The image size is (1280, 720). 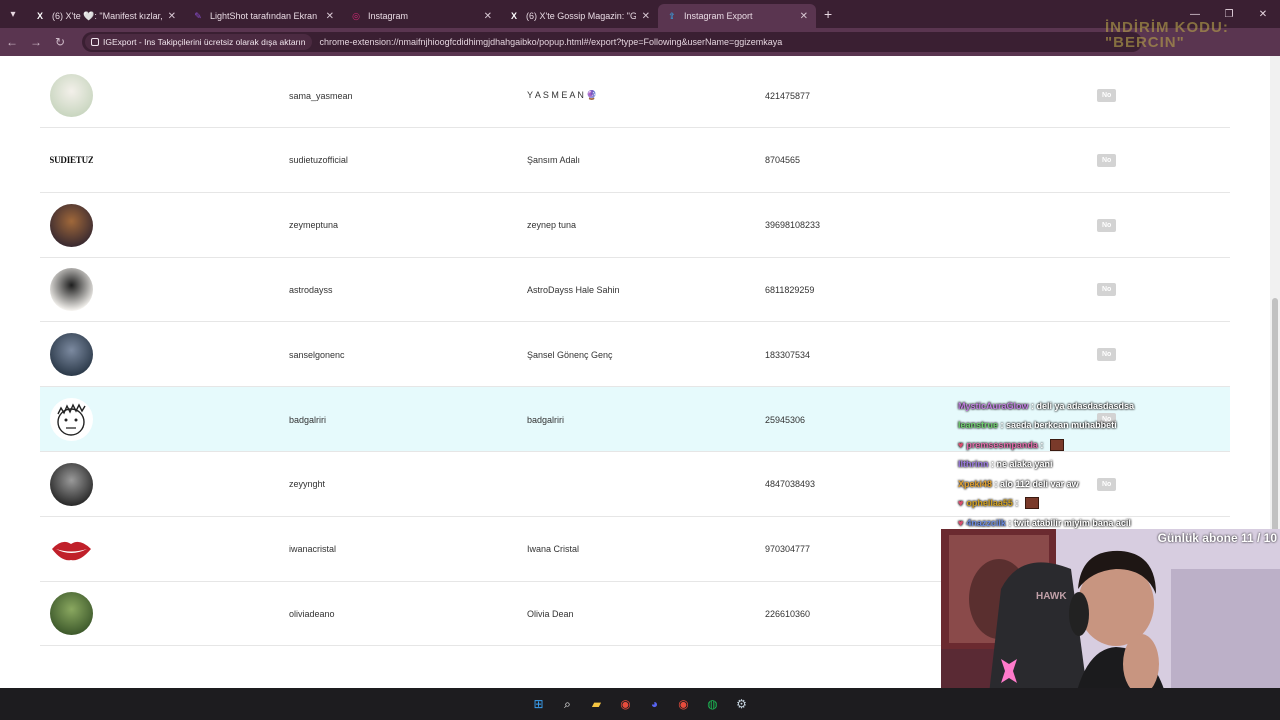 What do you see at coordinates (785, 419) in the screenshot?
I see `user-id-cell: 25945306` at bounding box center [785, 419].